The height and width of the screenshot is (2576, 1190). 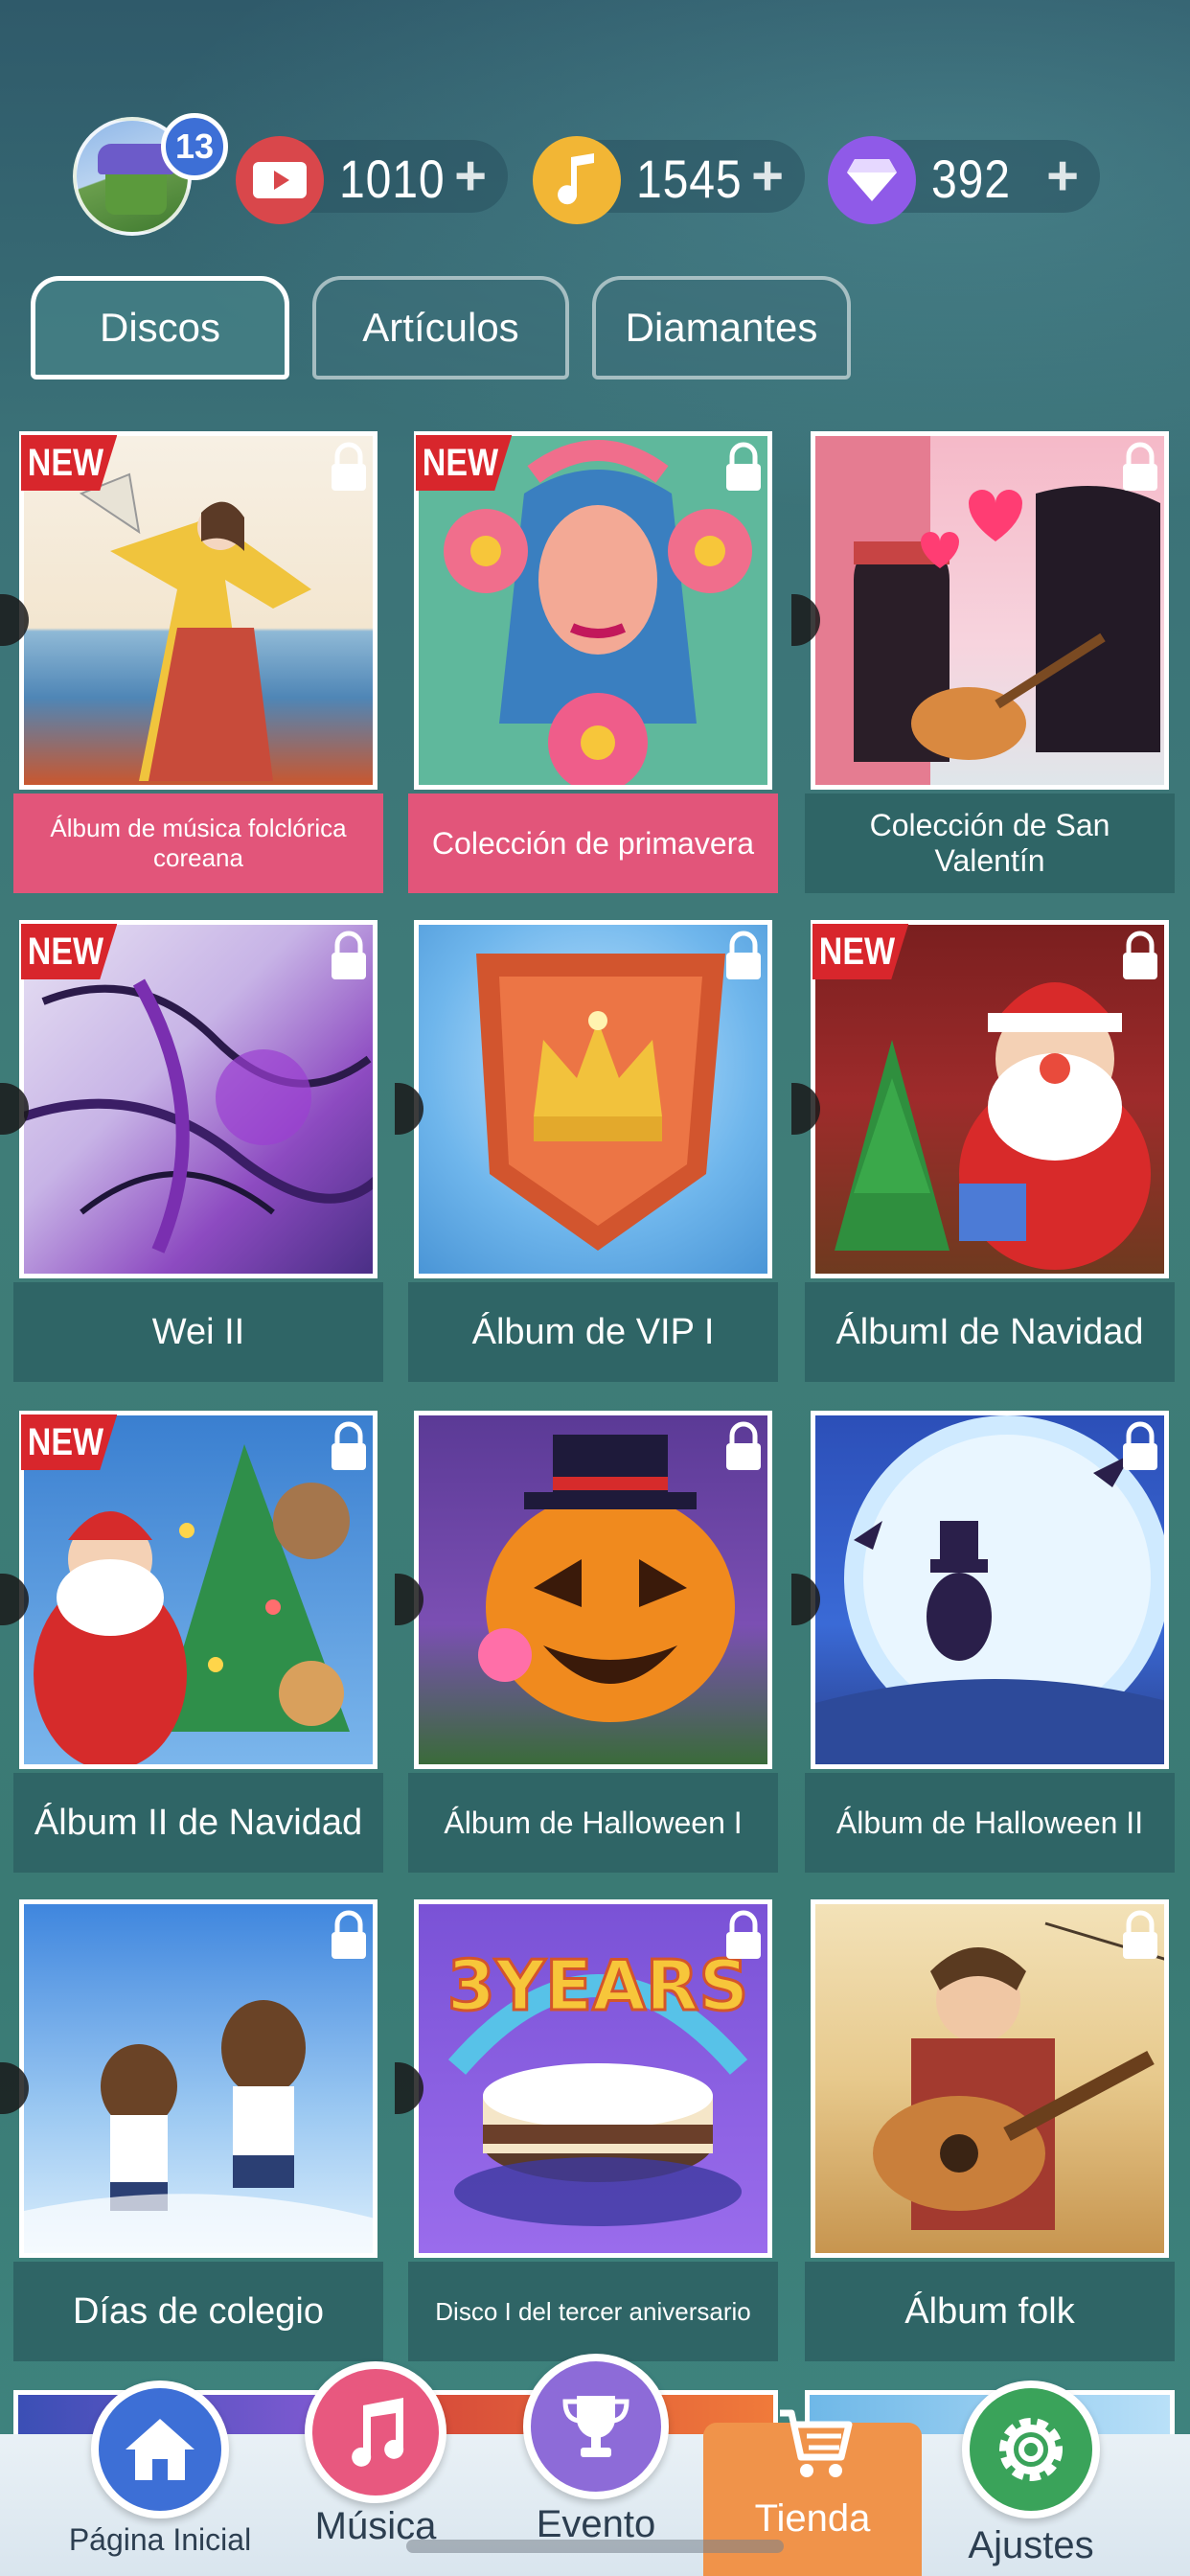 I want to click on album-card: NEW ÁlbumI de Navidad, so click(x=983, y=1148).